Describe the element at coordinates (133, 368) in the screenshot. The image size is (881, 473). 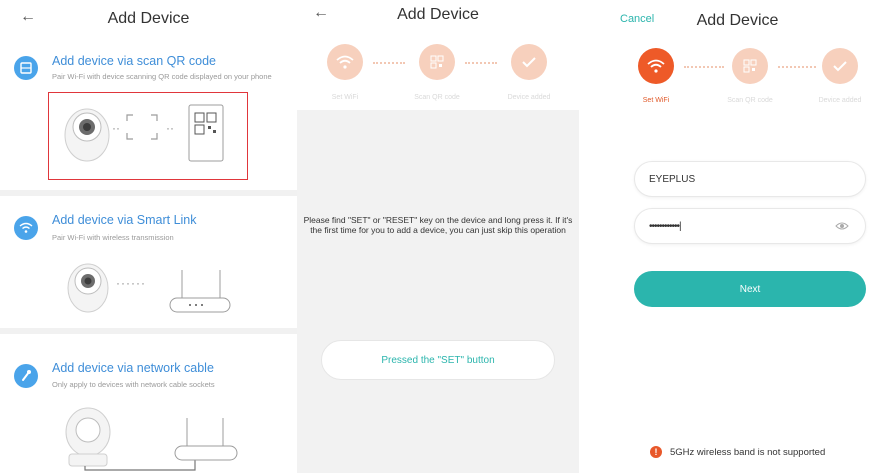
I see `option-title: Add device via network cable` at that location.